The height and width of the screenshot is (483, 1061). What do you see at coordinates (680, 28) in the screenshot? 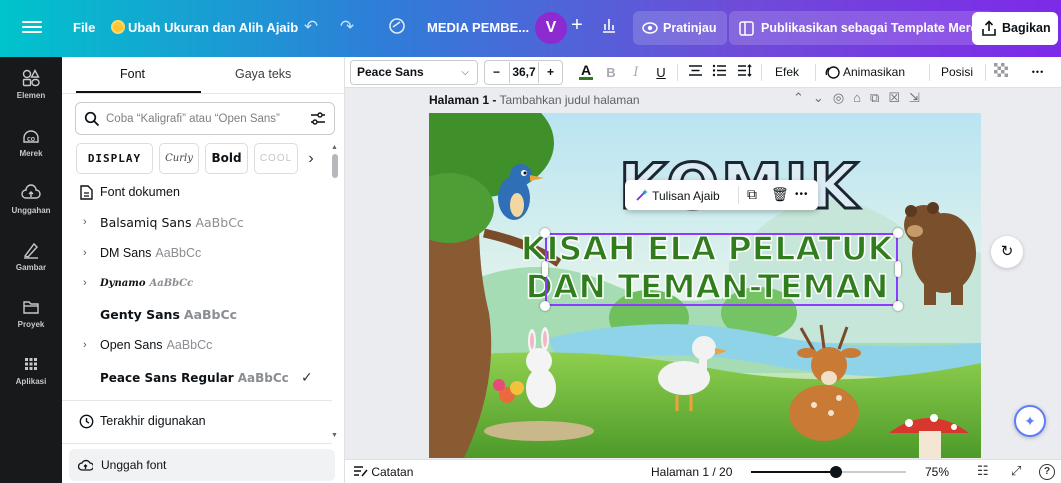
I see `preview-button: Pratinjau` at bounding box center [680, 28].